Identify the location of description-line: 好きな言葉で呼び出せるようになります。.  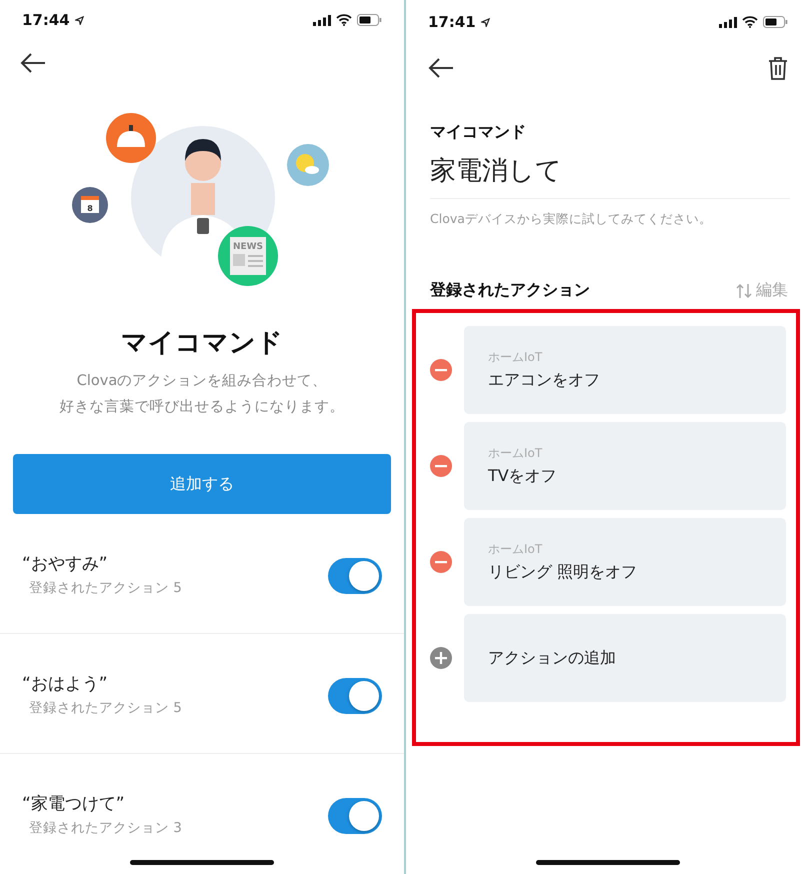
(202, 408).